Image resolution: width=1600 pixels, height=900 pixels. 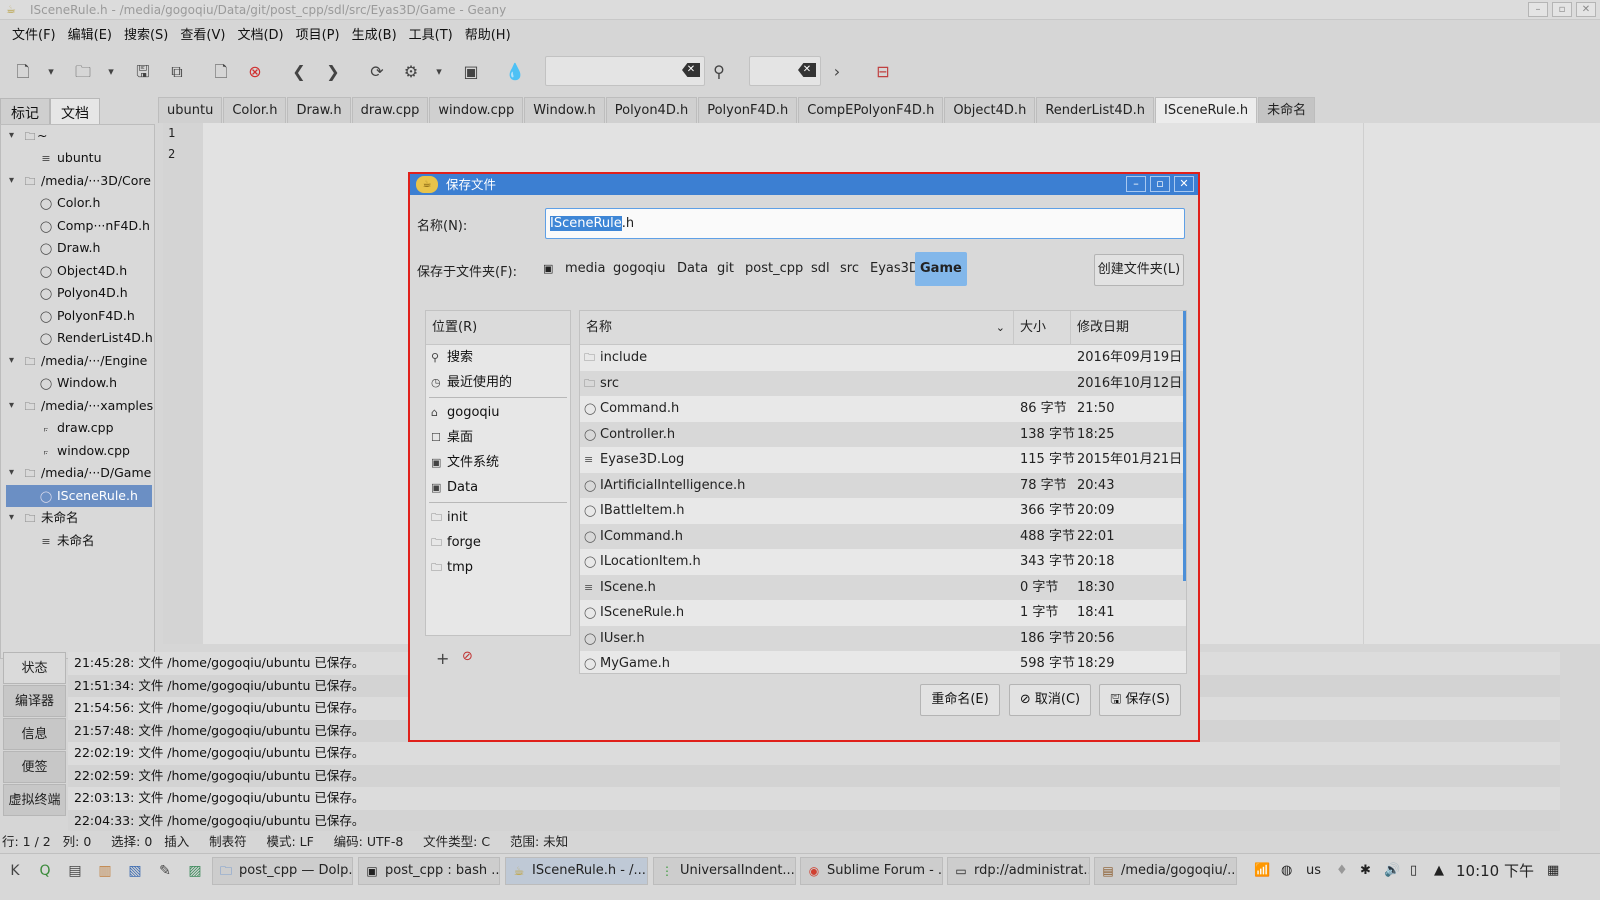 What do you see at coordinates (1184, 446) in the screenshot?
I see `file-list-scrollbar` at bounding box center [1184, 446].